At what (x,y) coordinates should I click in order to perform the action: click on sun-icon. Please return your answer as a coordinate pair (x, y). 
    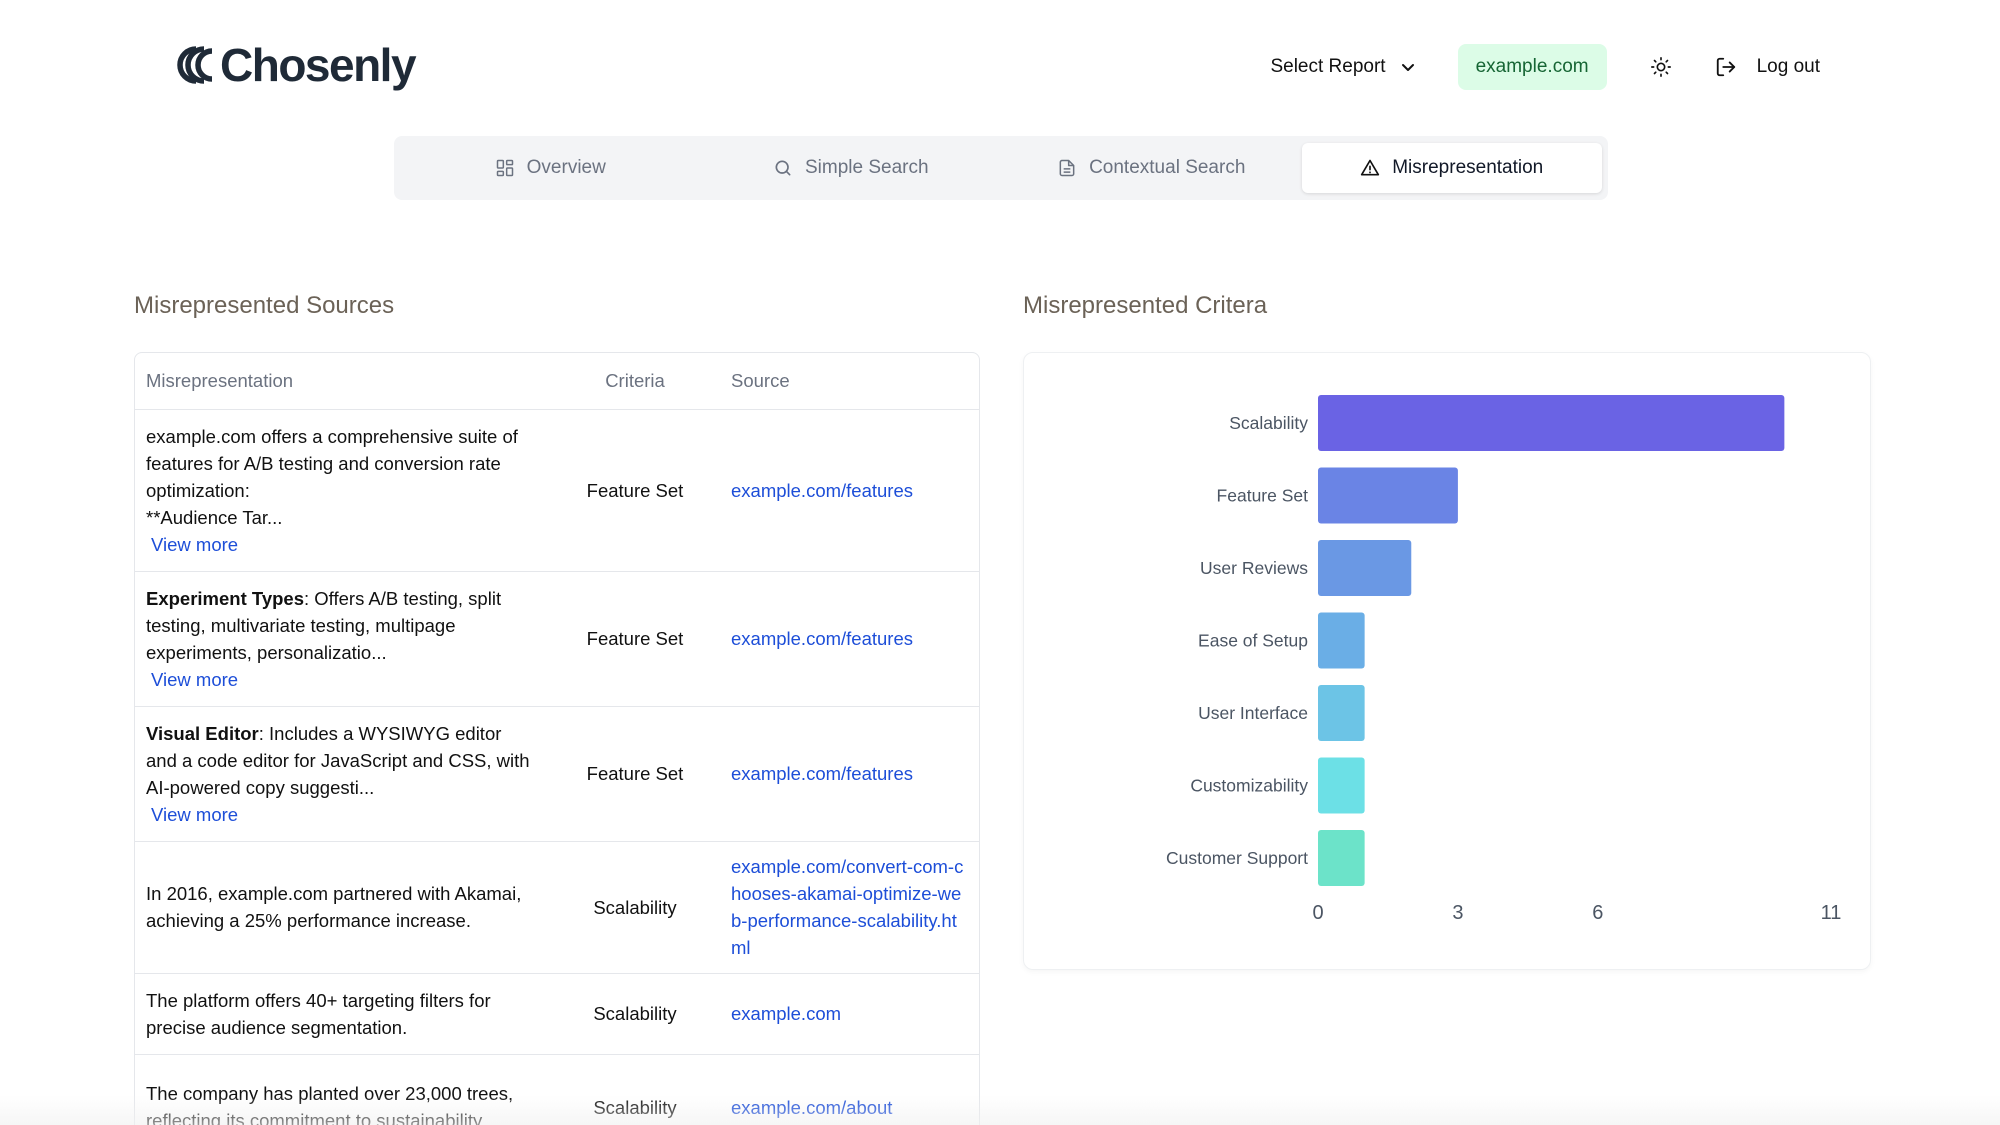
    Looking at the image, I should click on (1660, 67).